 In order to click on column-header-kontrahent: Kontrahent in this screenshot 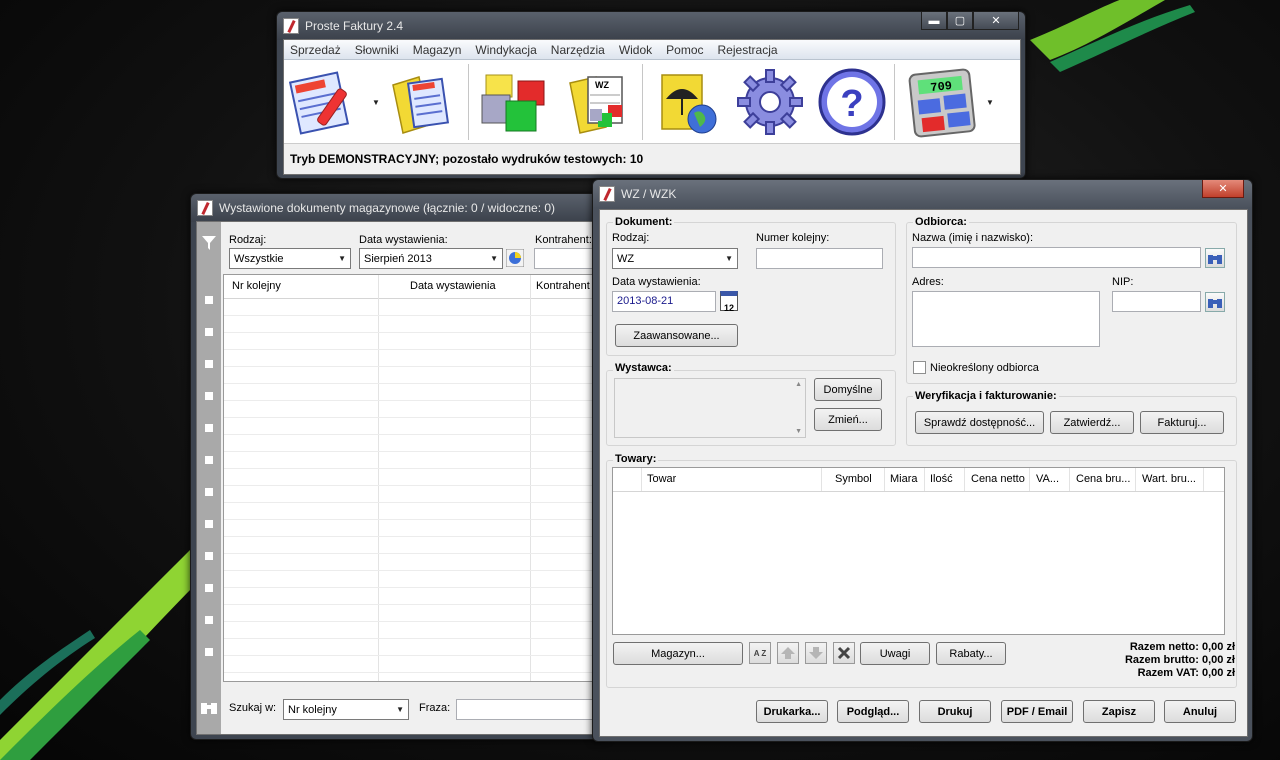, I will do `click(563, 286)`.